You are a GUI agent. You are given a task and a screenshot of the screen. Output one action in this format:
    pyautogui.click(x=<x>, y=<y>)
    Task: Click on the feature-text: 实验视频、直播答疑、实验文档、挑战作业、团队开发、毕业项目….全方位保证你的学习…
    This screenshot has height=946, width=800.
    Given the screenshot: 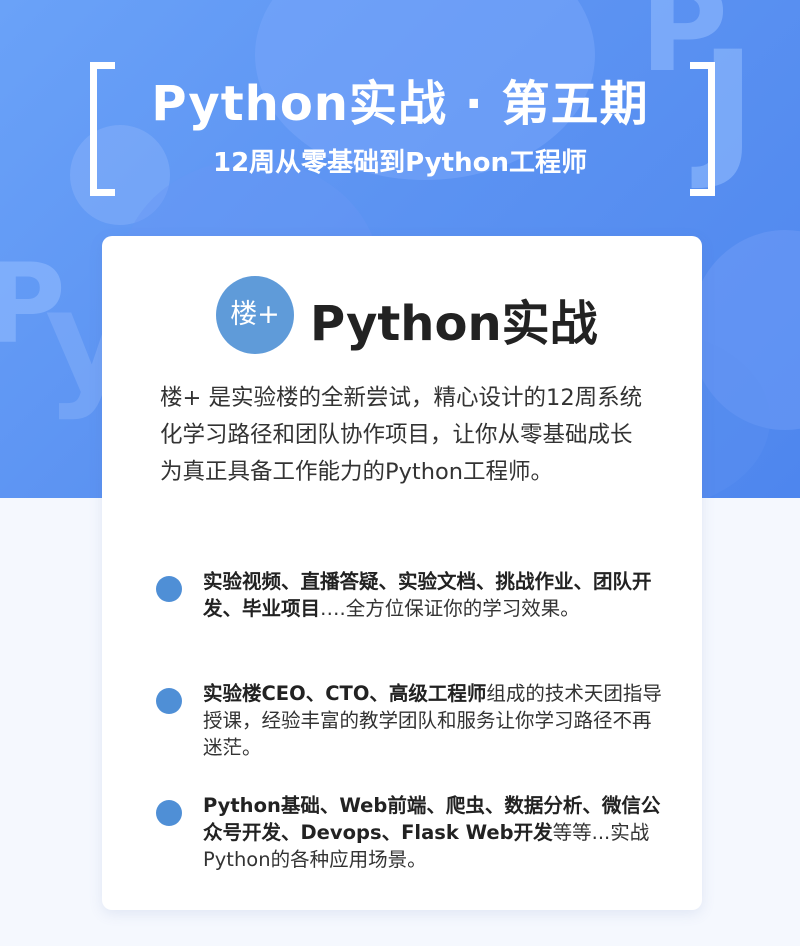 What is the action you would take?
    pyautogui.click(x=433, y=595)
    